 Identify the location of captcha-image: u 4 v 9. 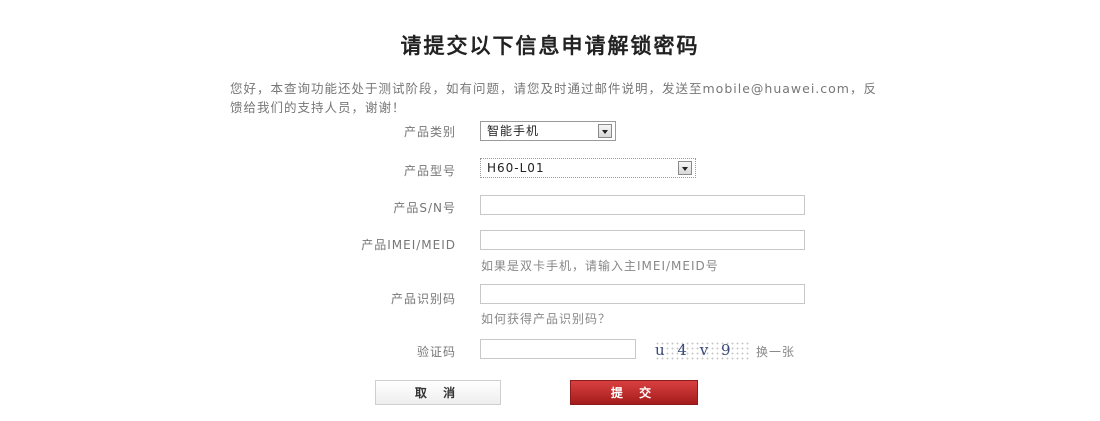
(703, 351).